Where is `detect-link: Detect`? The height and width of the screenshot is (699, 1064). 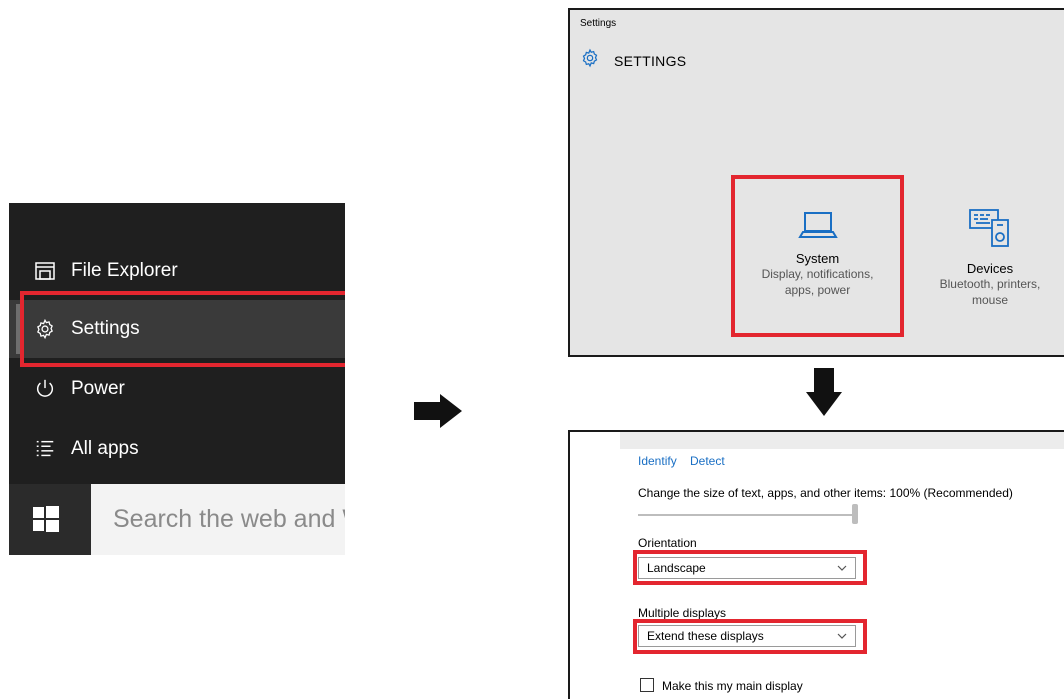
detect-link: Detect is located at coordinates (707, 461).